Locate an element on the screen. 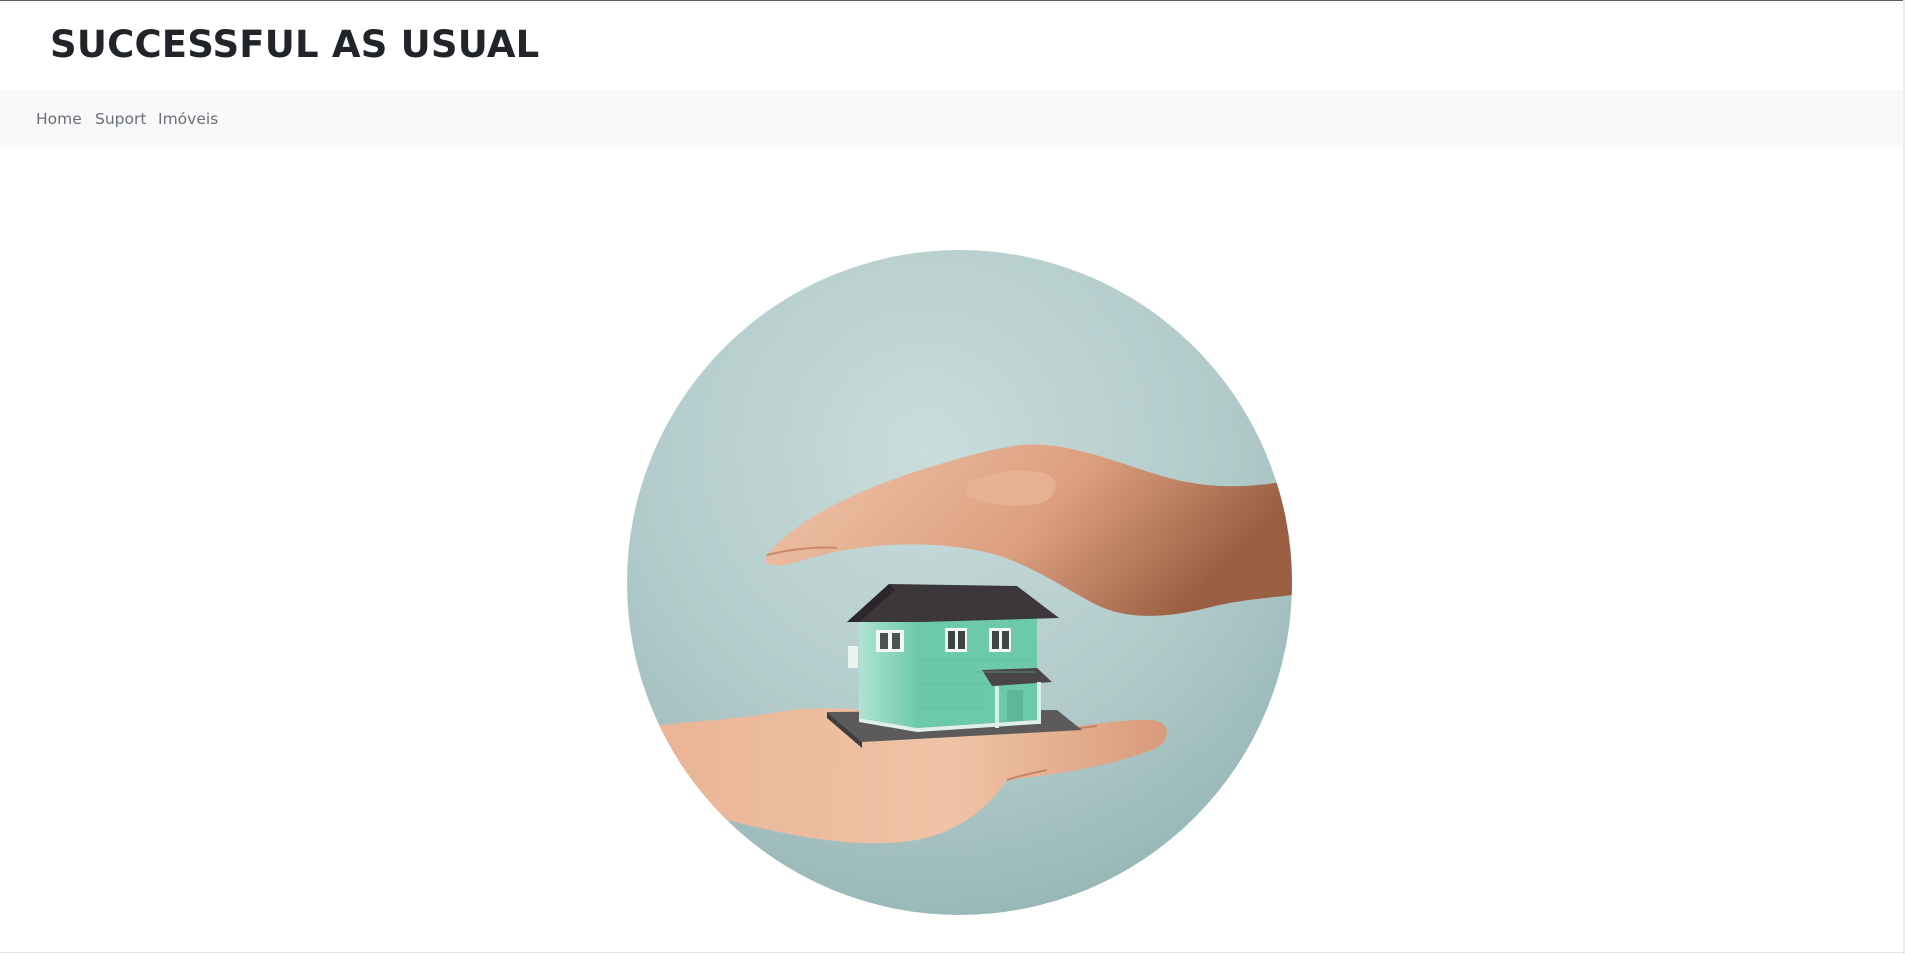 This screenshot has width=1905, height=954. bottom-divider is located at coordinates (952, 952).